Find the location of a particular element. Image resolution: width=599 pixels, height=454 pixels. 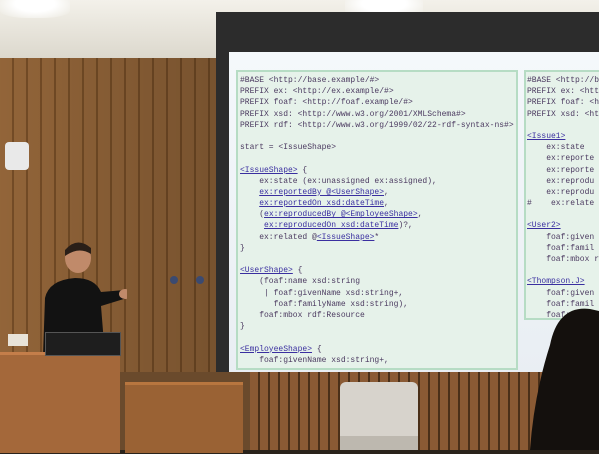

wall-pin-left is located at coordinates (174, 280).